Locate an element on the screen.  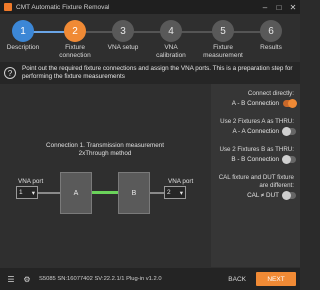
step-number: 2 is located at coordinates (75, 31).